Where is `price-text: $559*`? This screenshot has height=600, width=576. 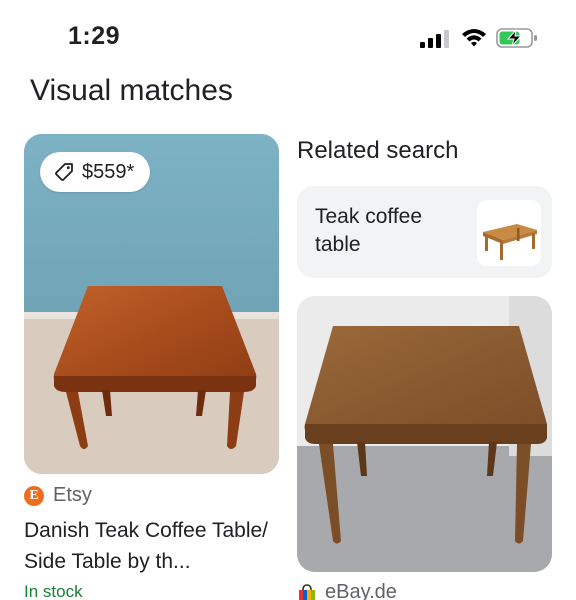 price-text: $559* is located at coordinates (108, 171).